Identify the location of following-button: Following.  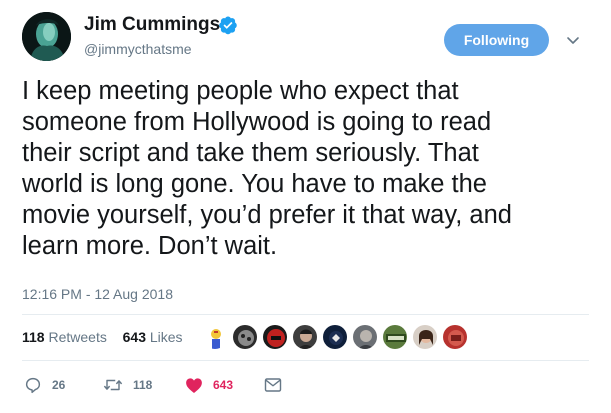
(496, 40).